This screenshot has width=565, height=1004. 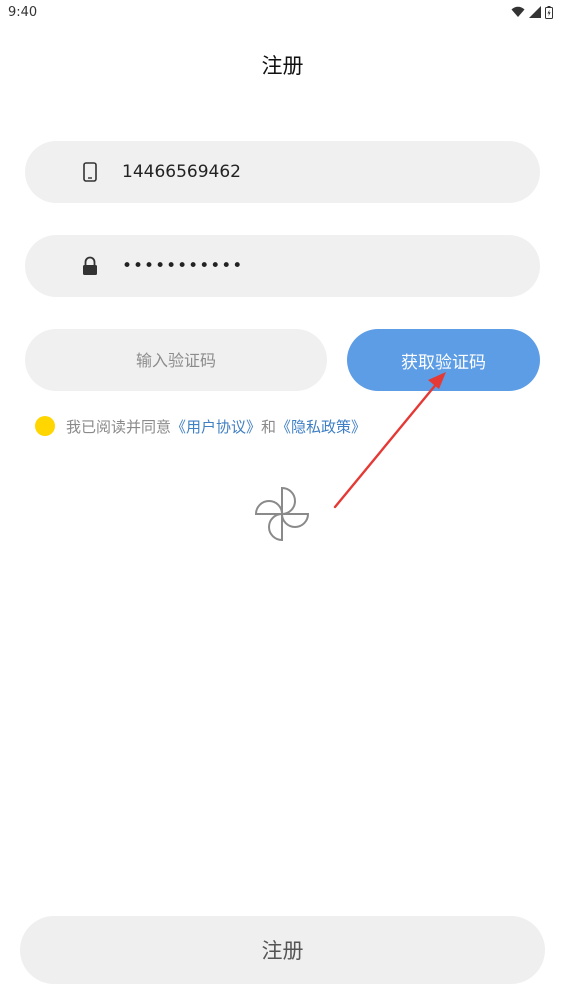 What do you see at coordinates (518, 11) in the screenshot?
I see `wifi-icon` at bounding box center [518, 11].